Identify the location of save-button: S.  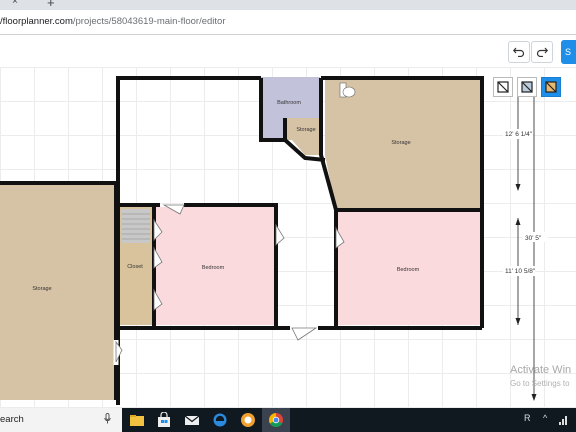
(568, 52).